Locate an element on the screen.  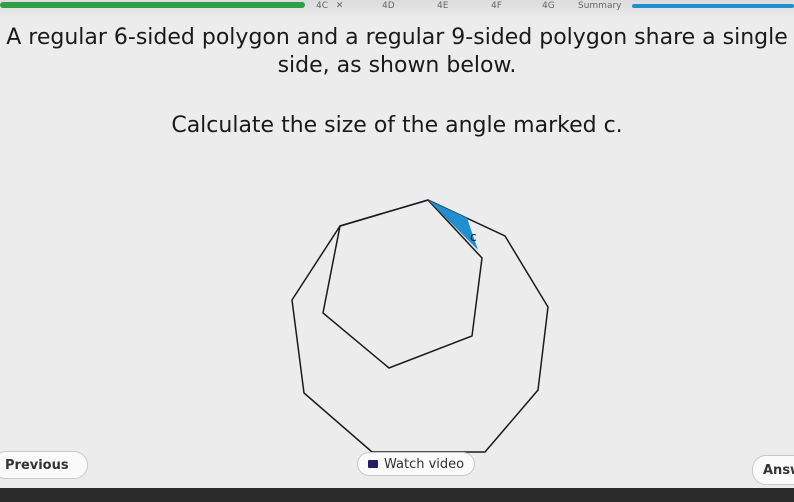
watch-video-button: Watch video is located at coordinates (416, 464).